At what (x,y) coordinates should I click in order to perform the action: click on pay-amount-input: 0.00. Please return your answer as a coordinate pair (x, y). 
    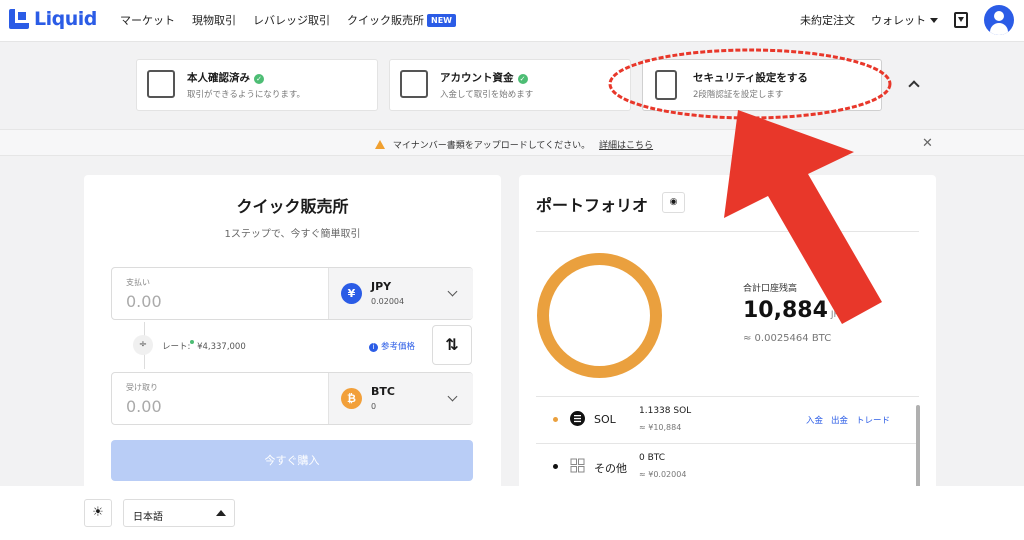
    Looking at the image, I should click on (144, 301).